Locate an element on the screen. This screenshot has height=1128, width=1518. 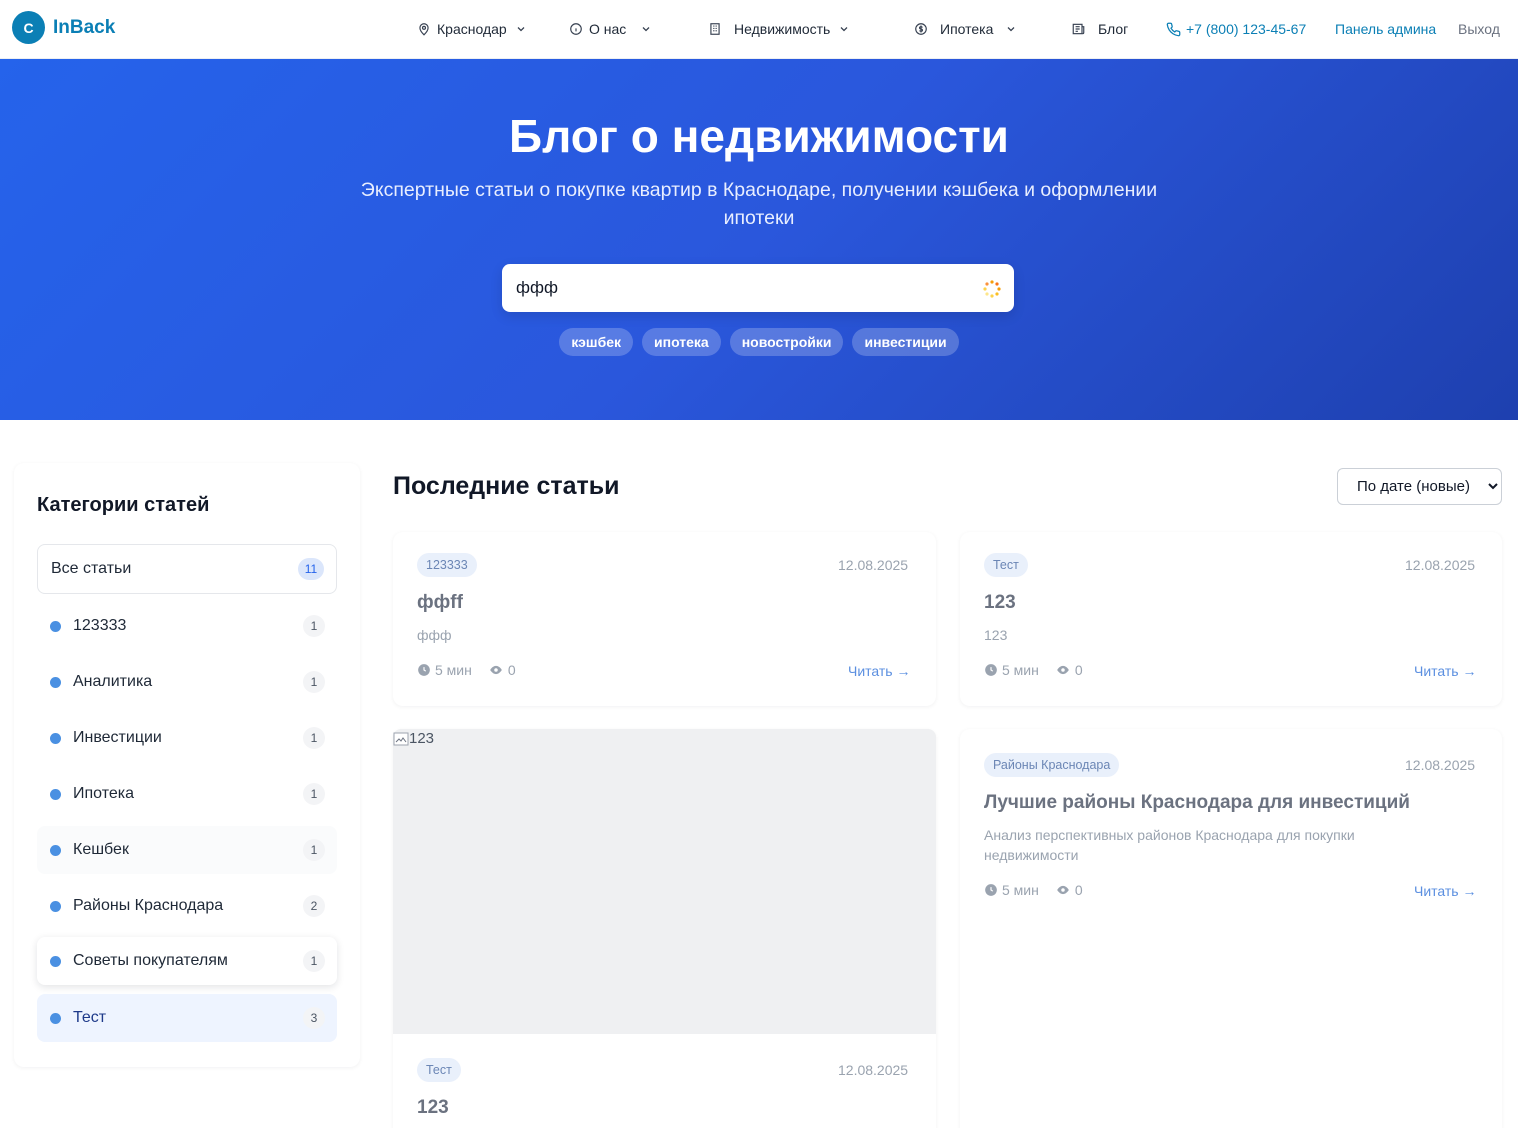
chip-mortgage: ипотека is located at coordinates (681, 342).